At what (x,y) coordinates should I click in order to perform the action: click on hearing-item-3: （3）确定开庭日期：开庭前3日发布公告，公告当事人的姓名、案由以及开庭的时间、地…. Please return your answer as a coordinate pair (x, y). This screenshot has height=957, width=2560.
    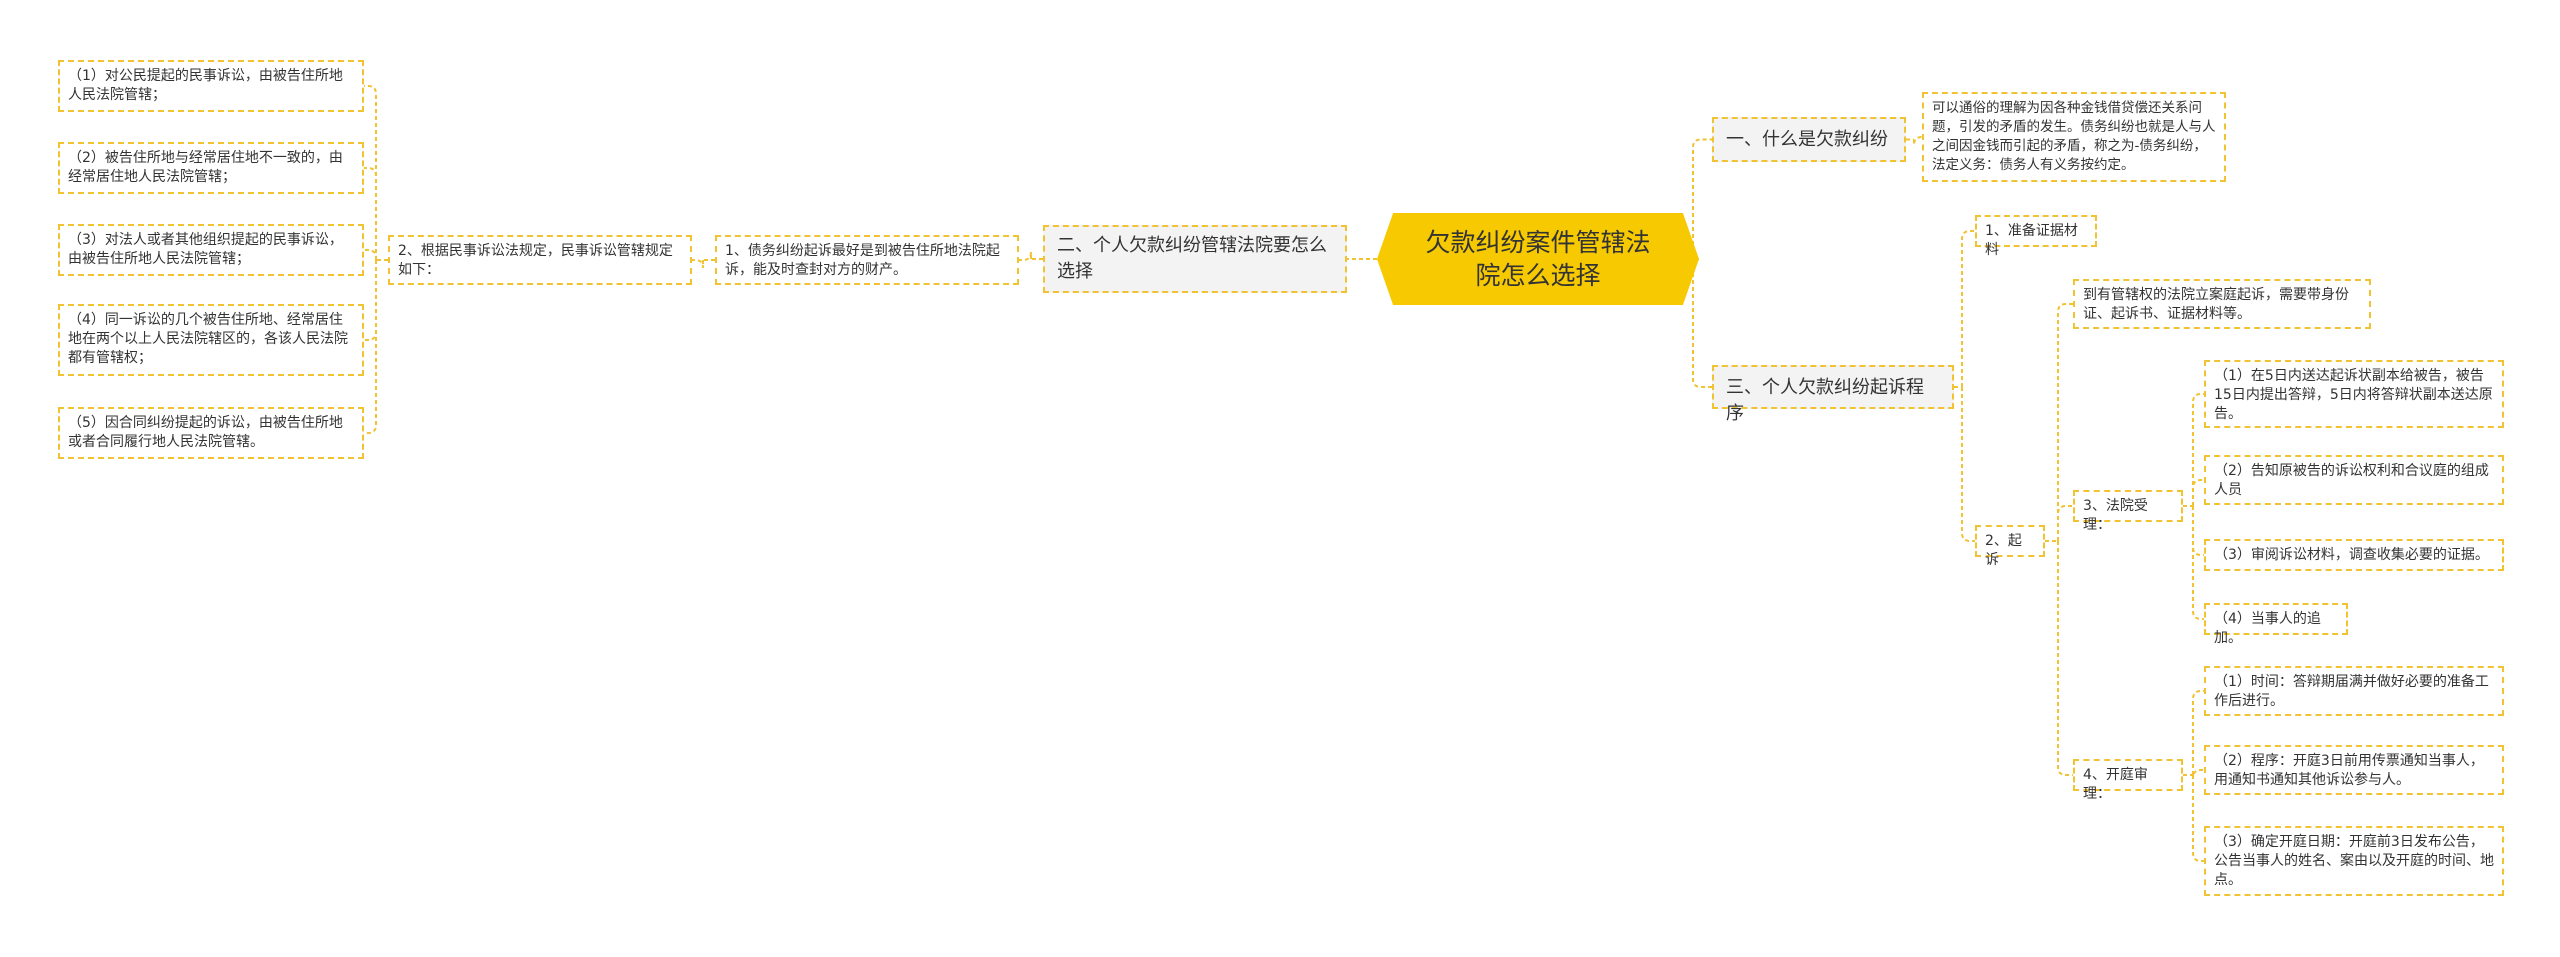
    Looking at the image, I should click on (2354, 861).